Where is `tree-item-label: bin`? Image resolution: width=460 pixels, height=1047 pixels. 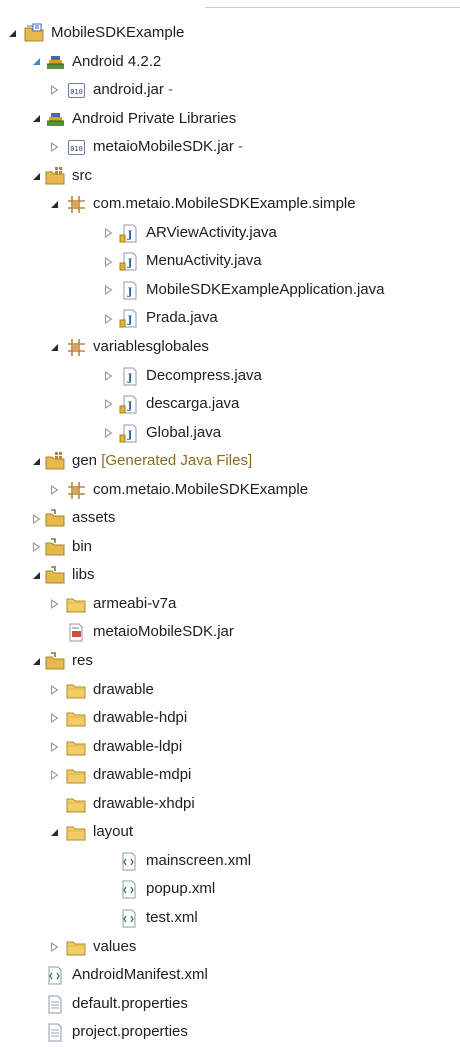 tree-item-label: bin is located at coordinates (82, 547).